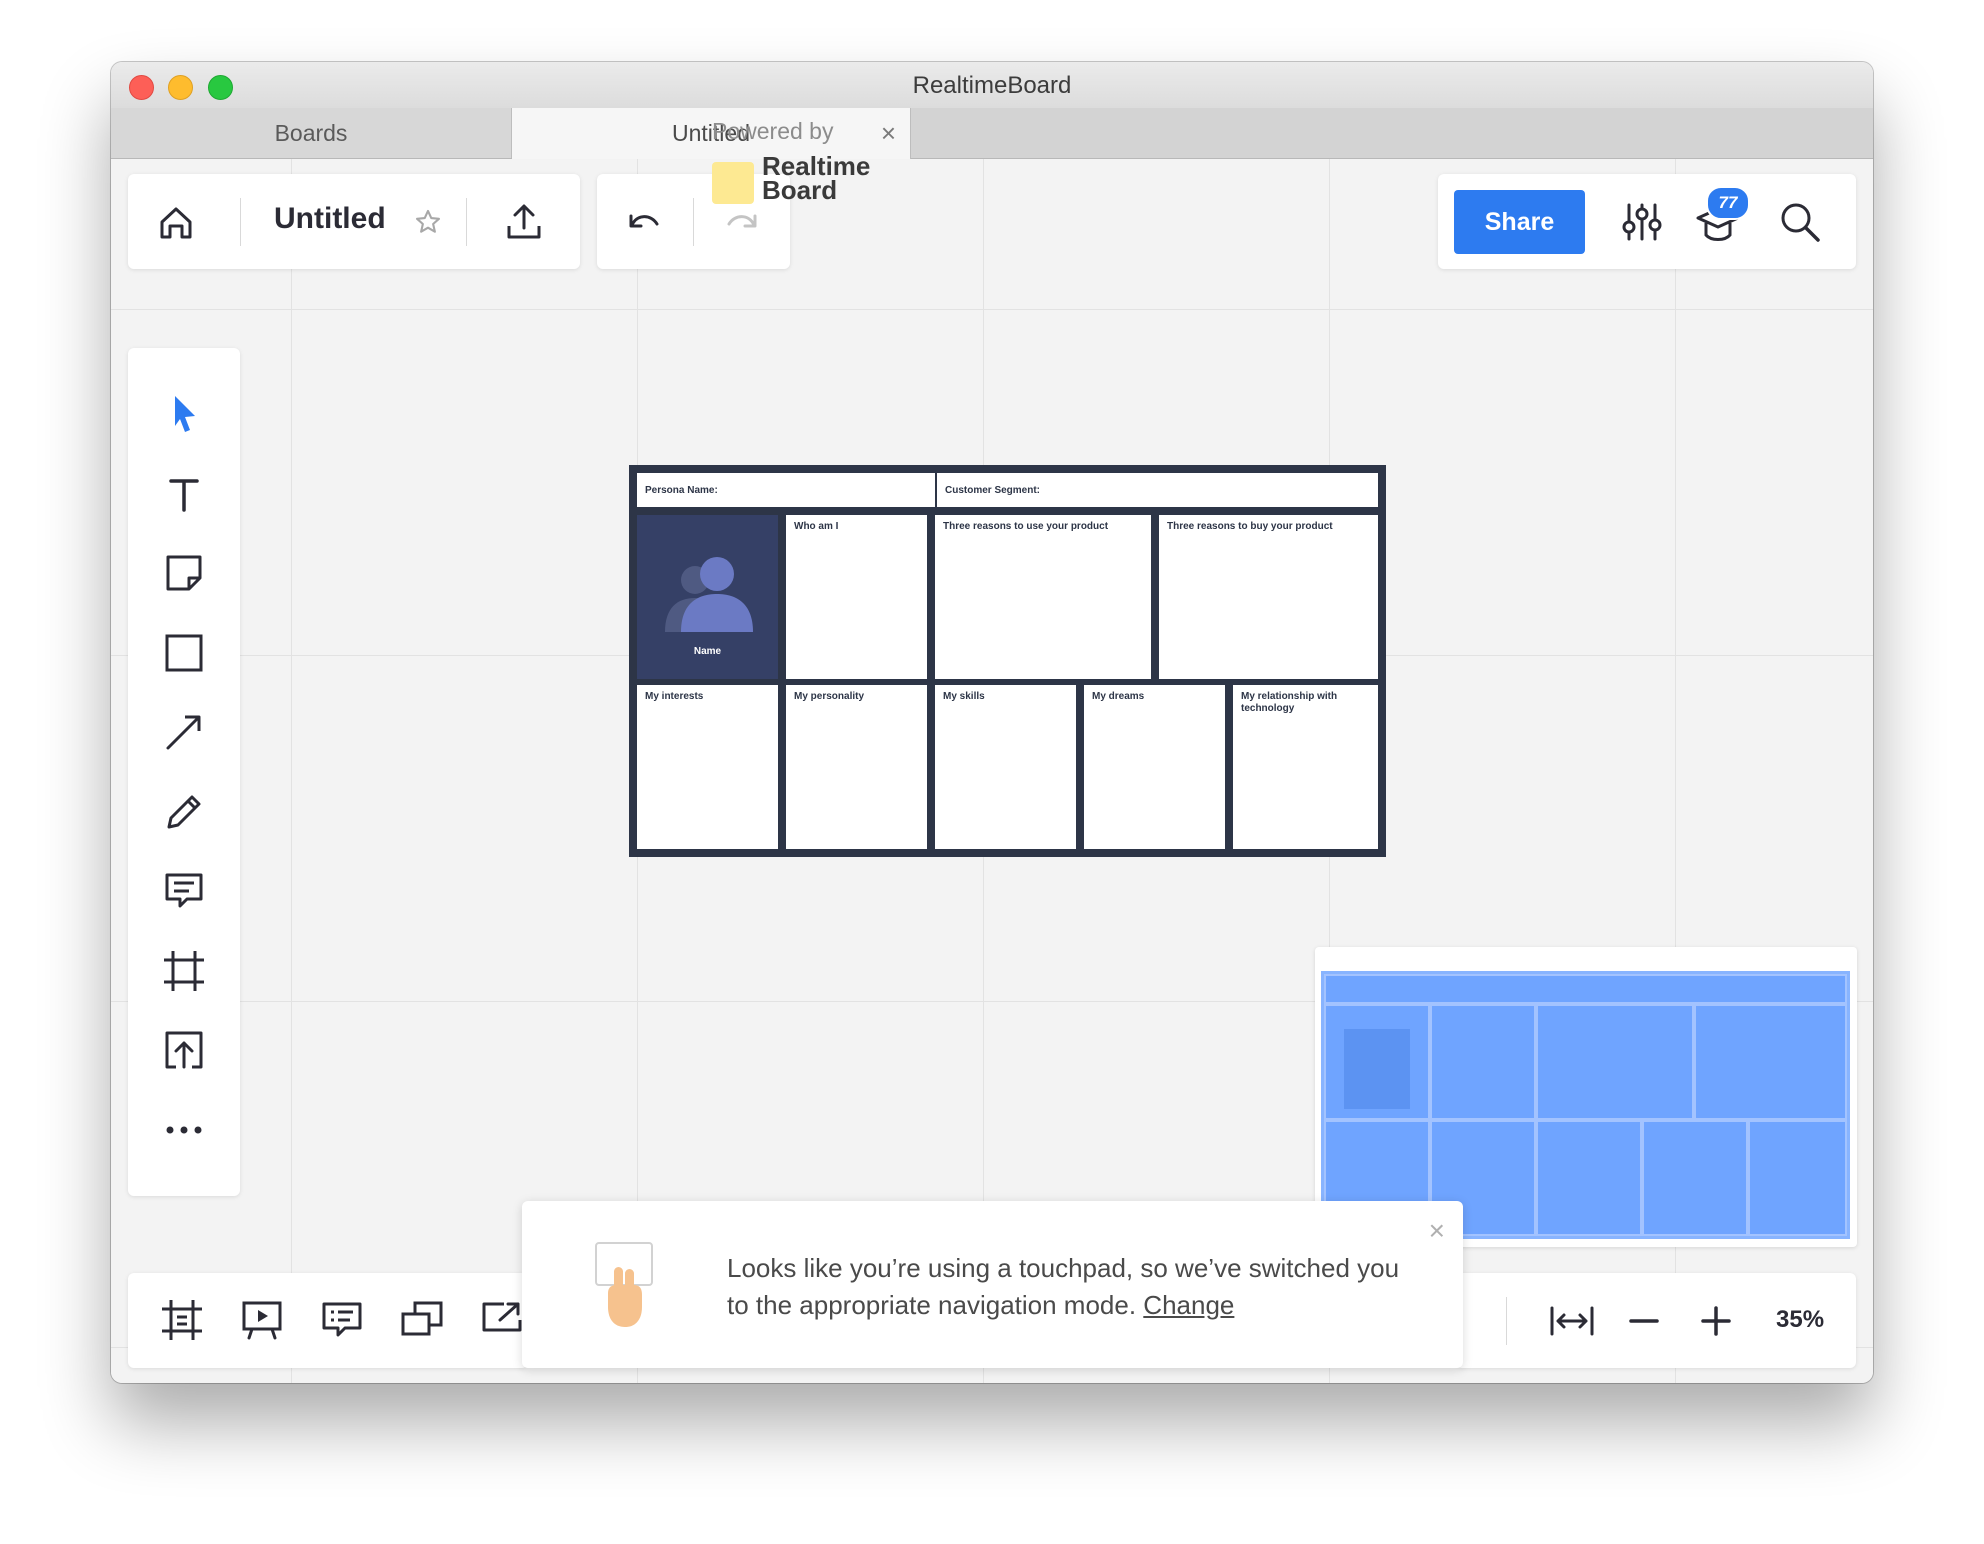 This screenshot has height=1544, width=1984. What do you see at coordinates (1289, 702) in the screenshot?
I see `technology-label: My relationship with technology` at bounding box center [1289, 702].